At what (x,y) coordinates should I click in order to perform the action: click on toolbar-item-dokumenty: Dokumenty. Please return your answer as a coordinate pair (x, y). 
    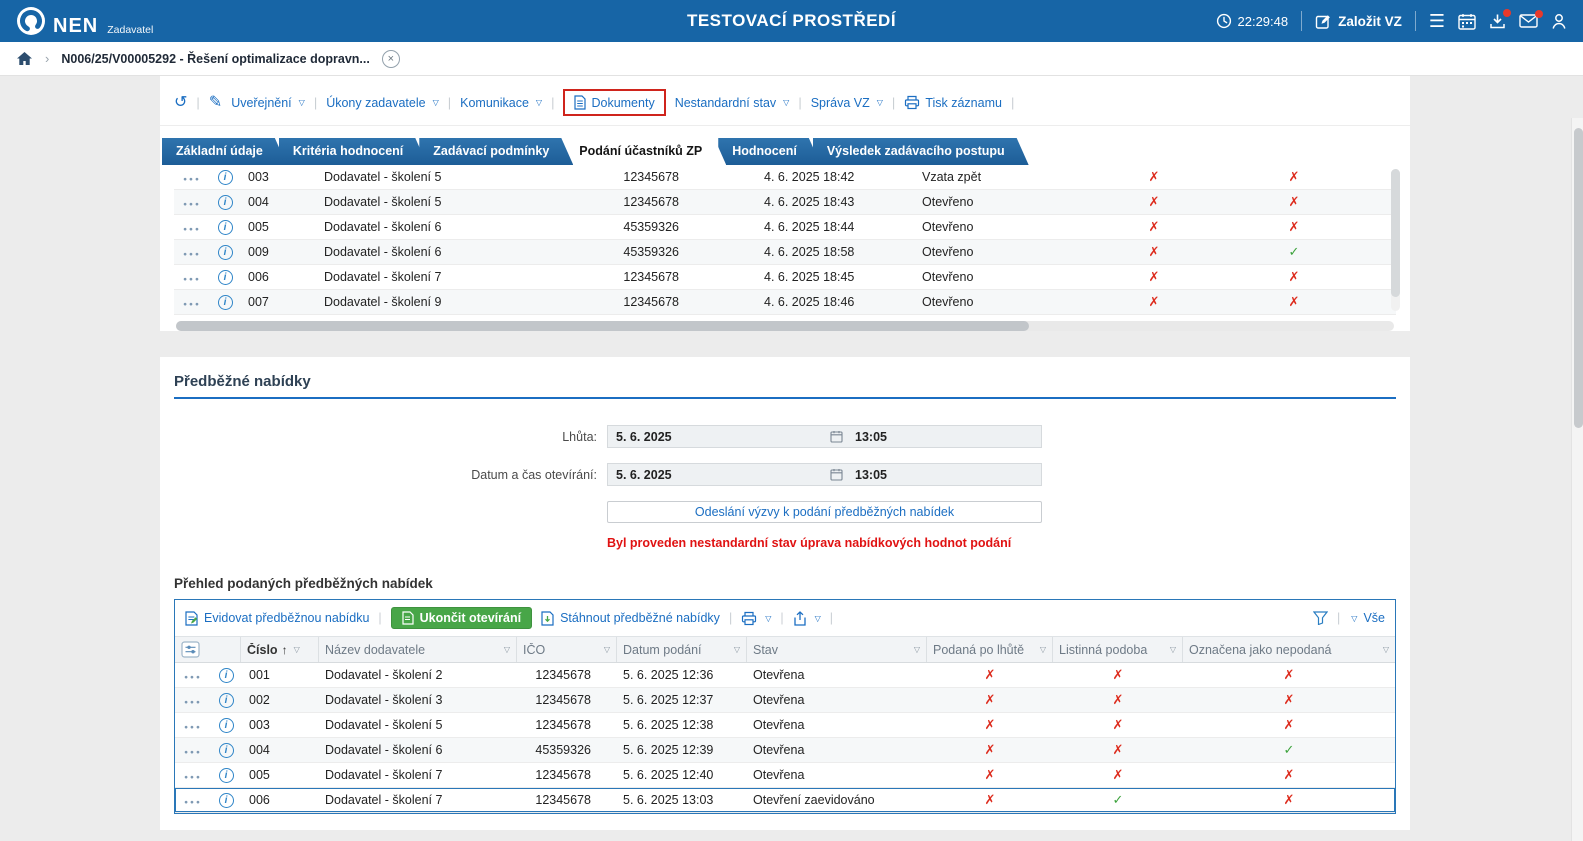
    Looking at the image, I should click on (614, 102).